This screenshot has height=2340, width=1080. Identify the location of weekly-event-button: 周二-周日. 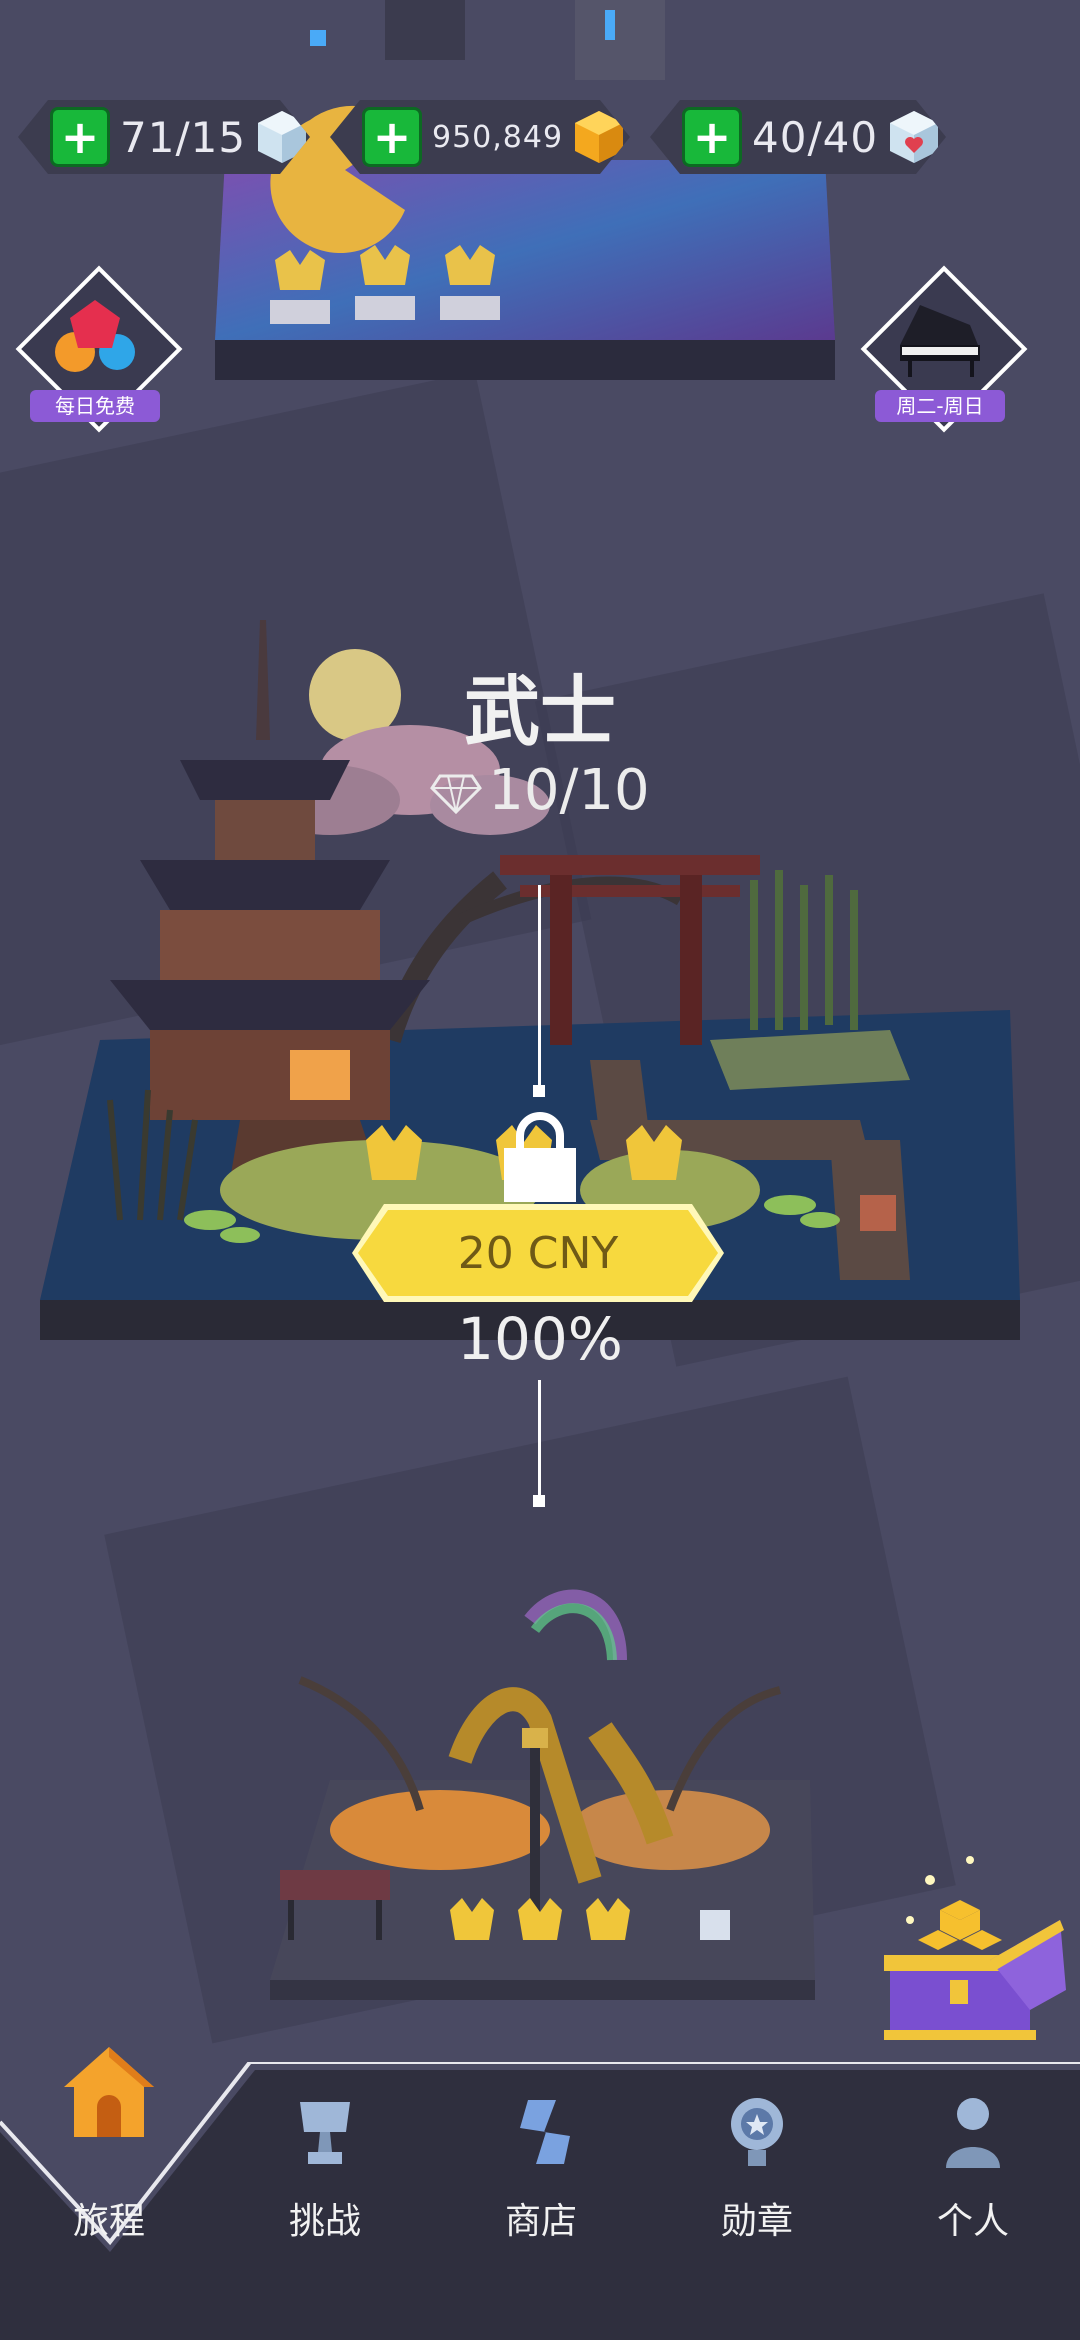
(944, 349).